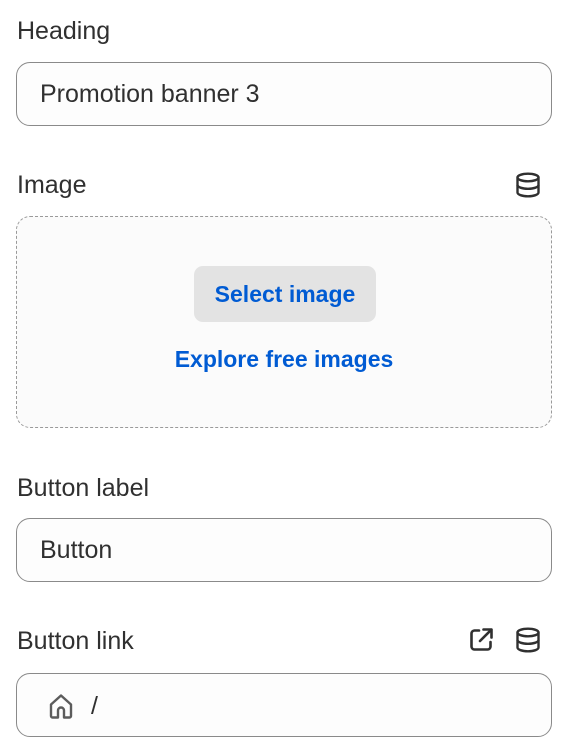 Image resolution: width=570 pixels, height=756 pixels. I want to click on button-link-label: Button link, so click(75, 641).